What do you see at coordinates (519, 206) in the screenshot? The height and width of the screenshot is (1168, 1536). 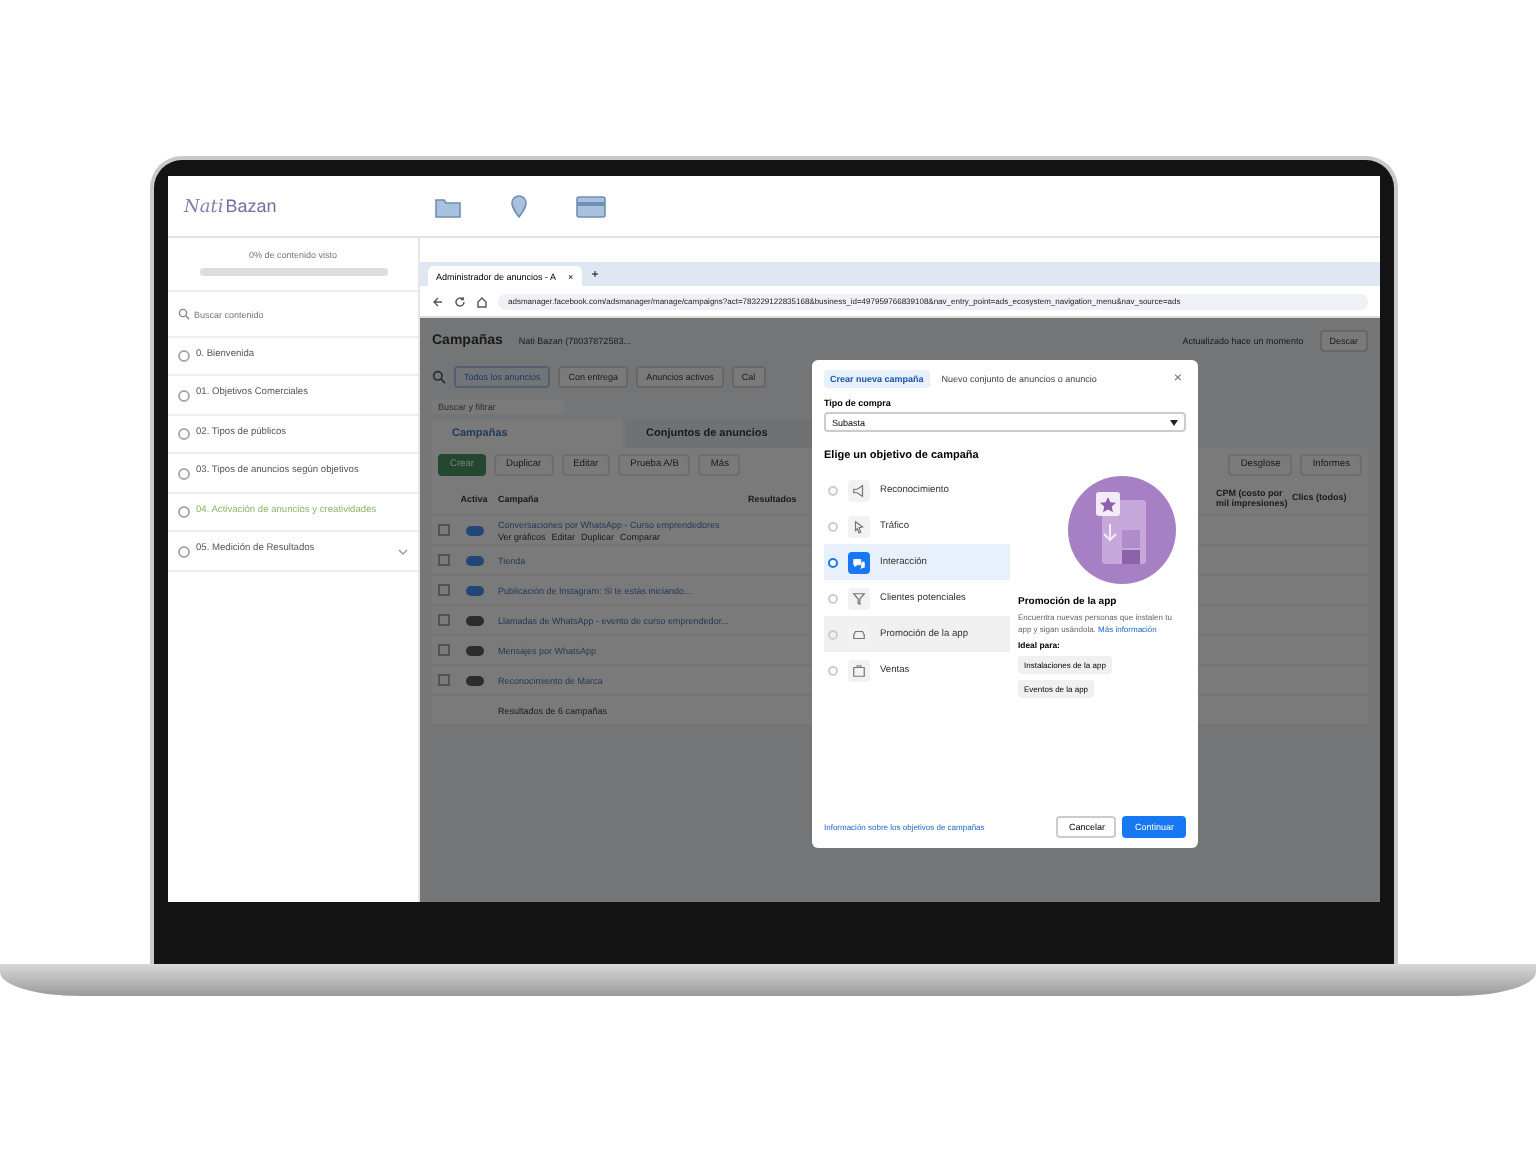 I see `map-pin-icon` at bounding box center [519, 206].